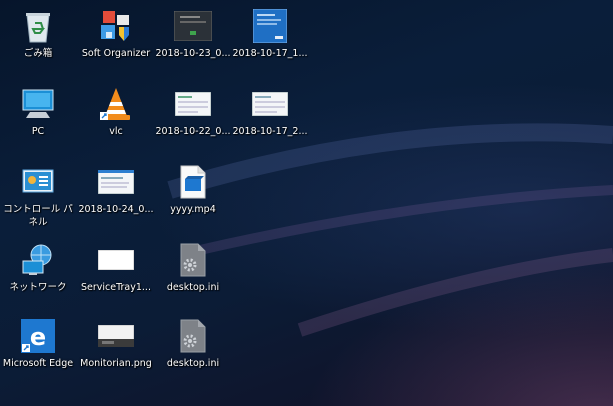 This screenshot has width=613, height=406. I want to click on icon-label: Monitorian.png, so click(116, 363).